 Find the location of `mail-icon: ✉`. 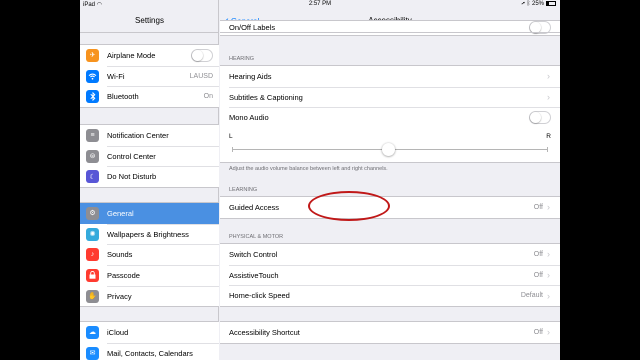

mail-icon: ✉ is located at coordinates (92, 353).